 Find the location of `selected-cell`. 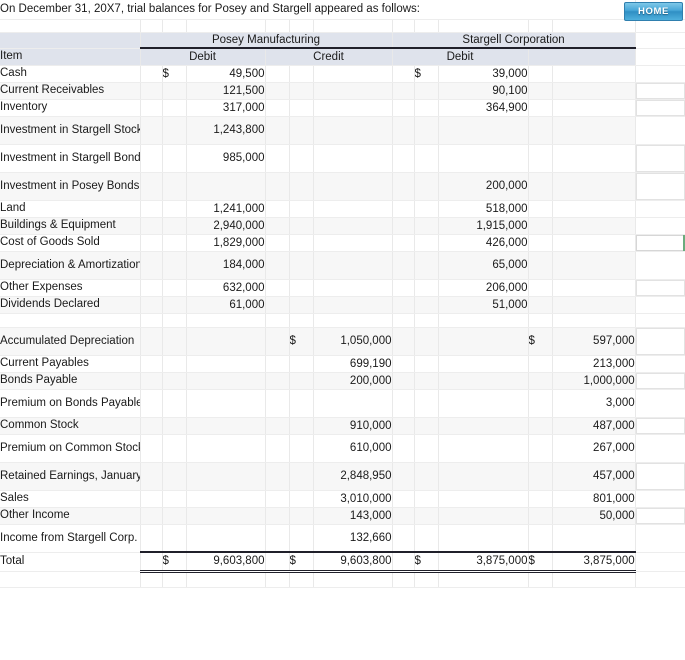

selected-cell is located at coordinates (660, 243).